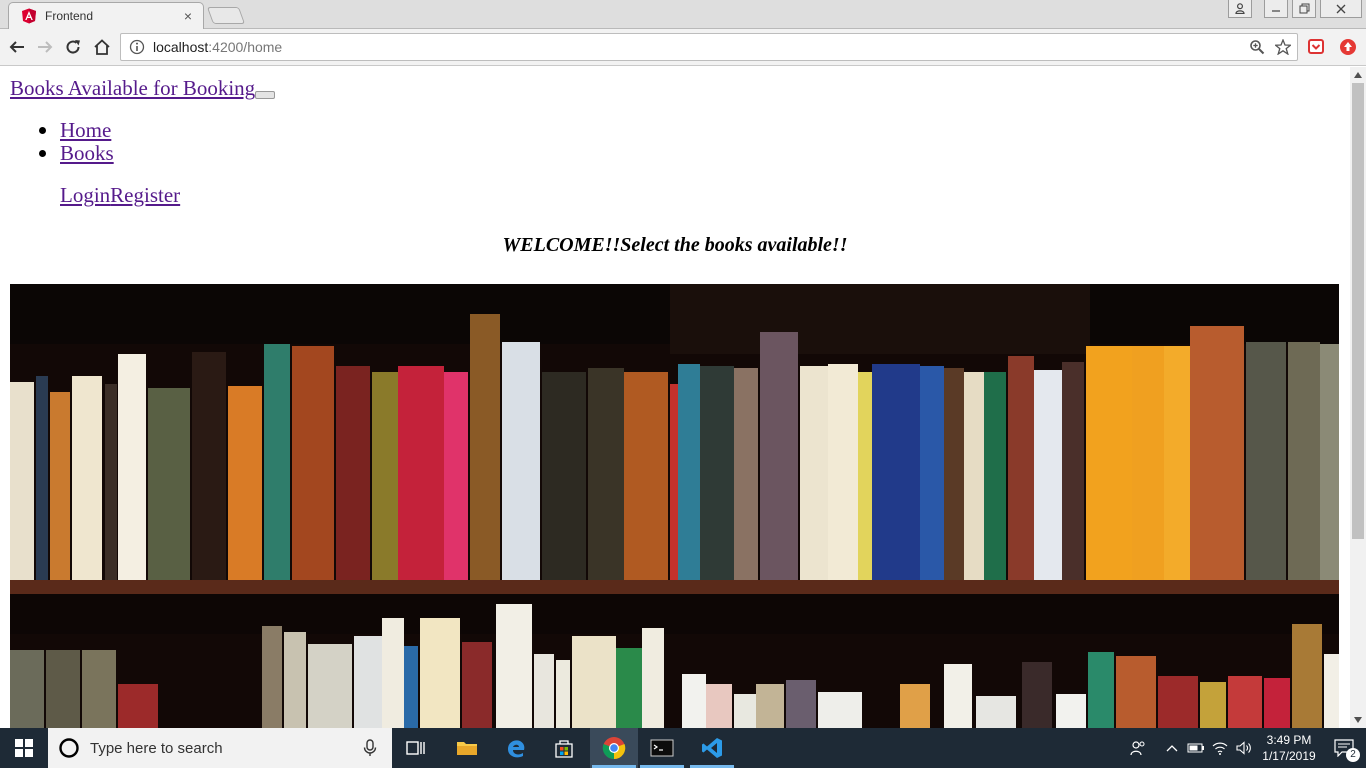 The width and height of the screenshot is (1366, 768). Describe the element at coordinates (564, 748) in the screenshot. I see `store-icon` at that location.